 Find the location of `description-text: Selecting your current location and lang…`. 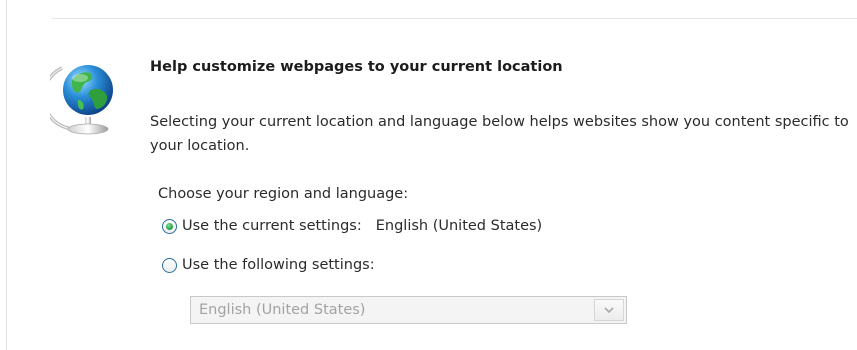

description-text: Selecting your current location and lang… is located at coordinates (499, 134).